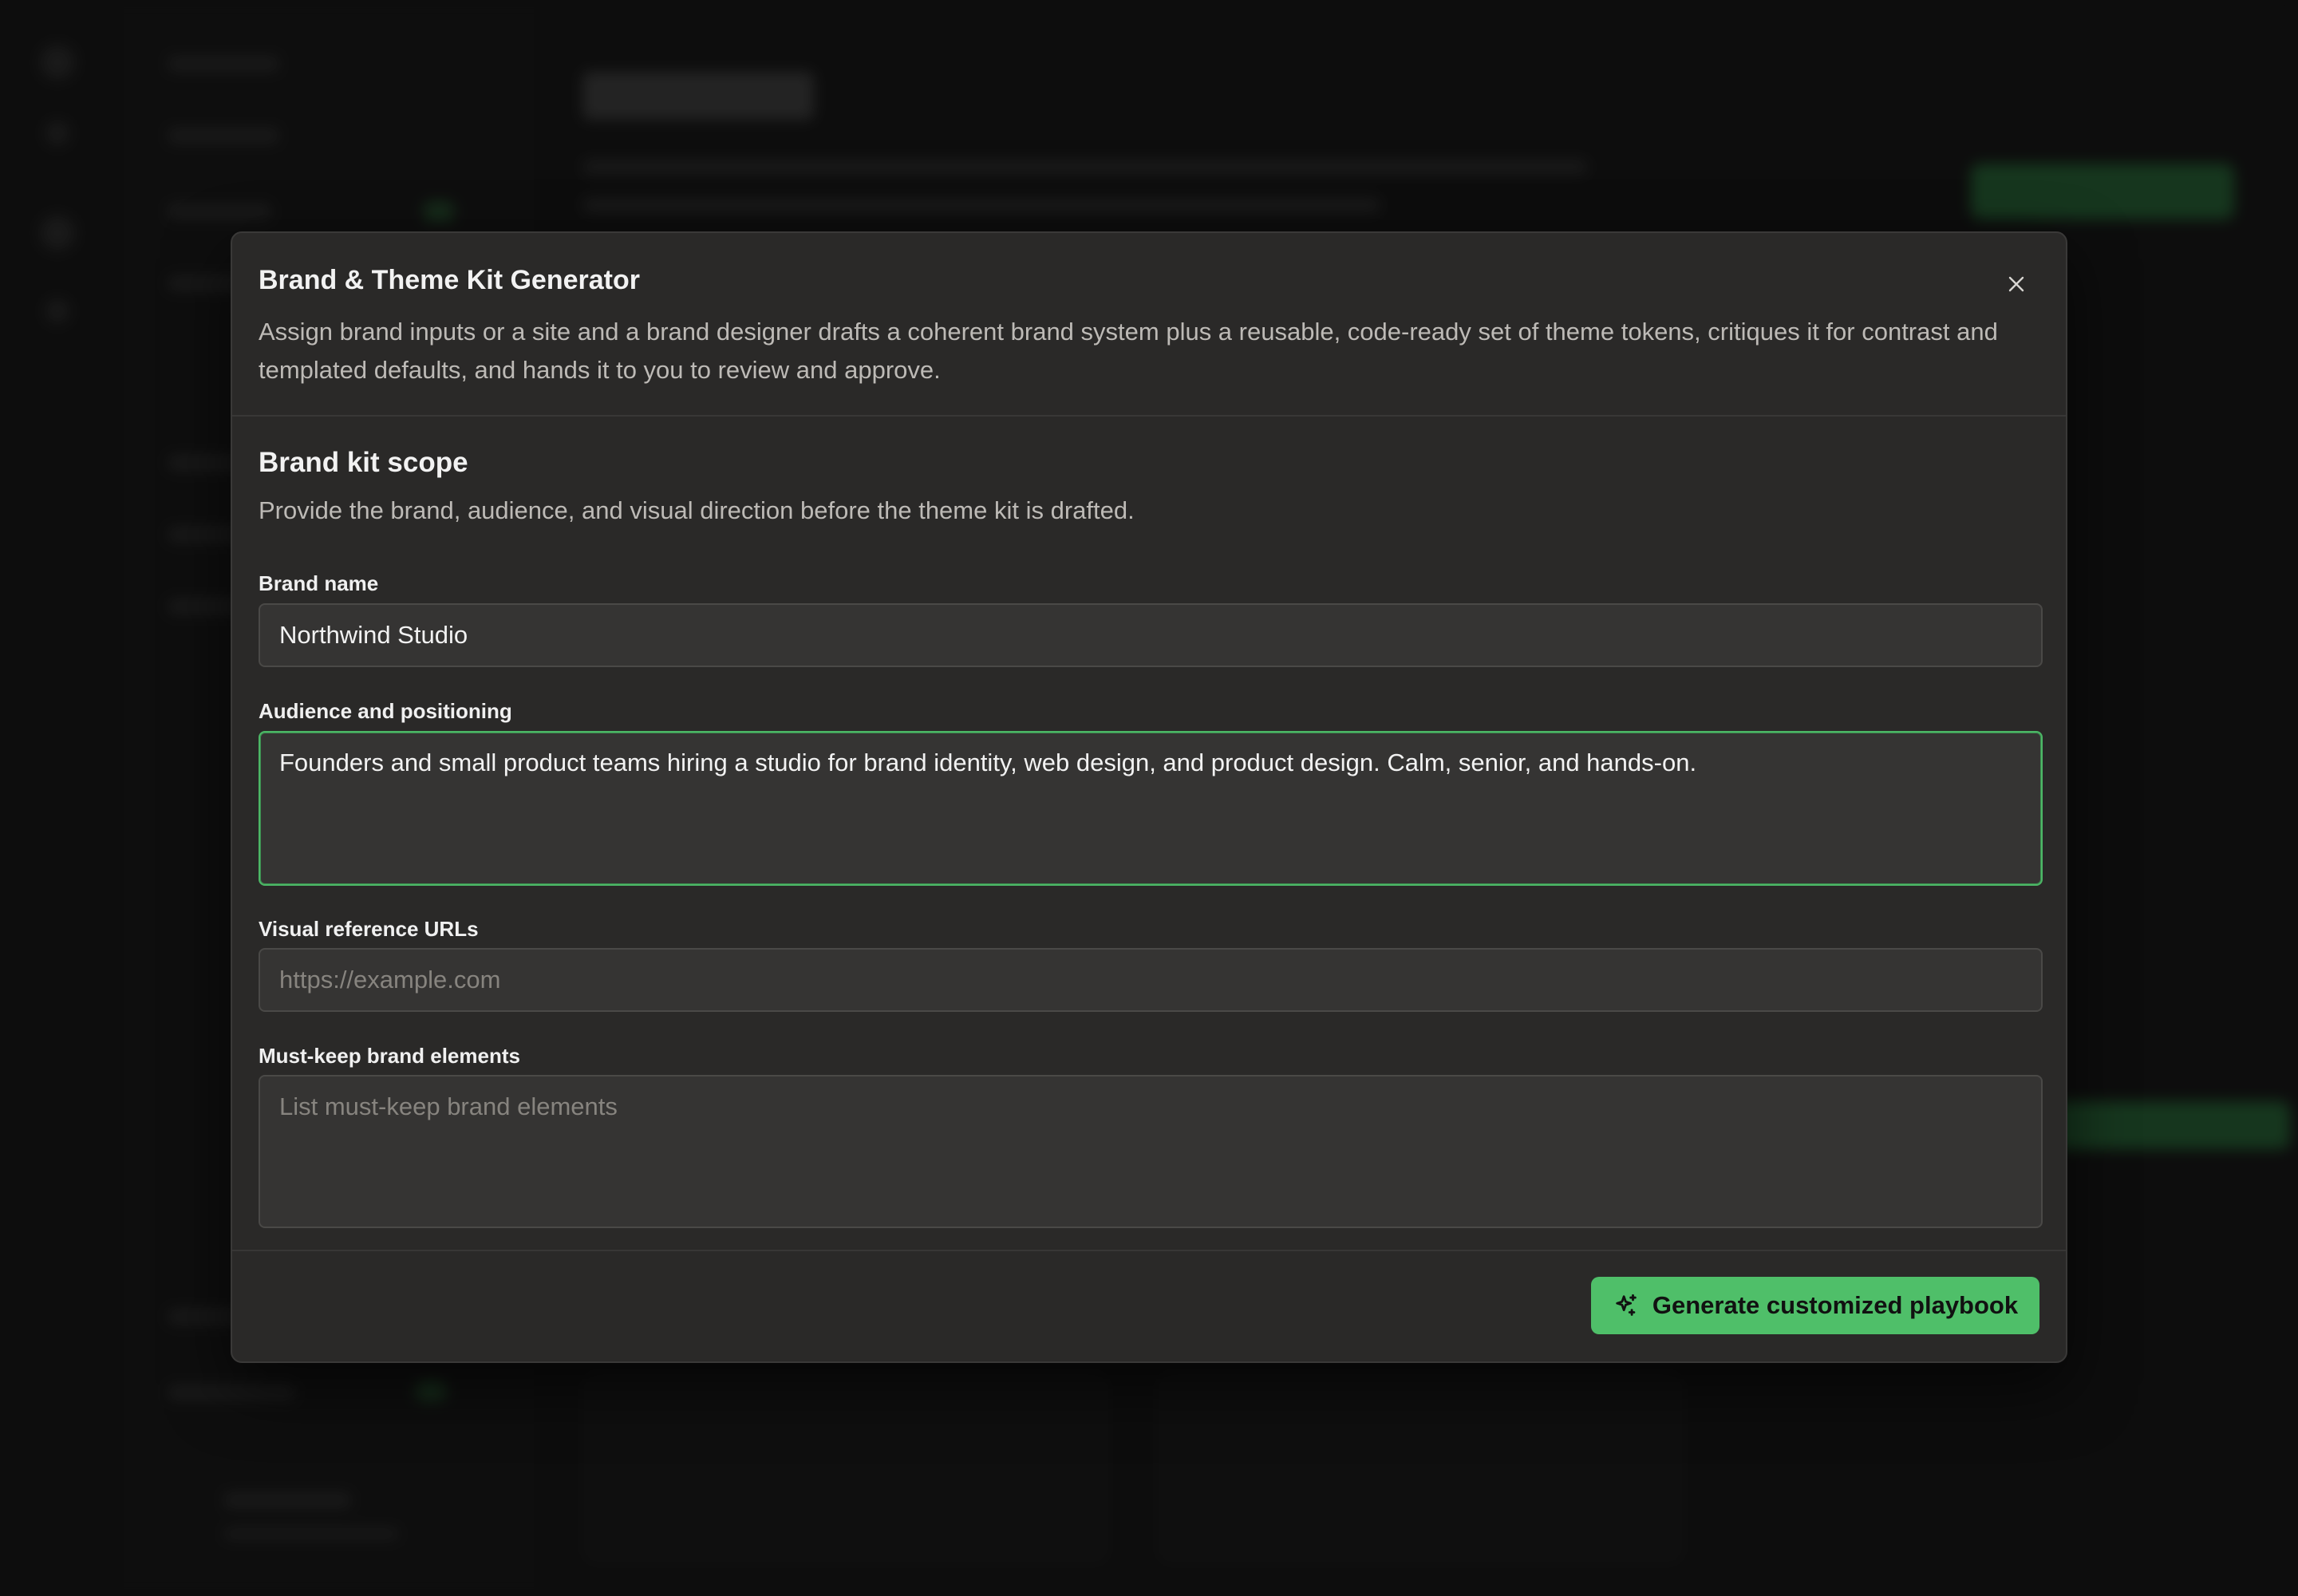 This screenshot has width=2298, height=1596. What do you see at coordinates (1151, 1151) in the screenshot?
I see `must-keep-textarea` at bounding box center [1151, 1151].